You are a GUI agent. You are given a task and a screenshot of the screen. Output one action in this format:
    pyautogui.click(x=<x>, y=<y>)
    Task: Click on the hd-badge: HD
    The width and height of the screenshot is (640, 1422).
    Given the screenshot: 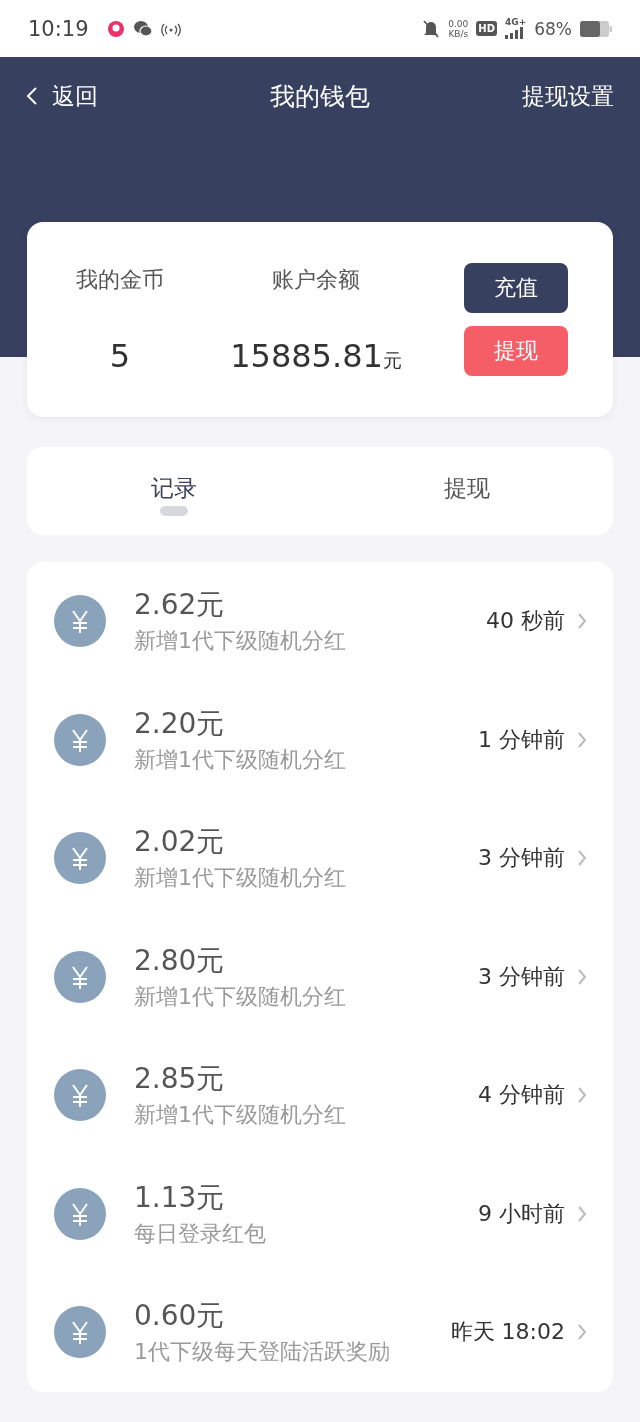 What is the action you would take?
    pyautogui.click(x=486, y=28)
    